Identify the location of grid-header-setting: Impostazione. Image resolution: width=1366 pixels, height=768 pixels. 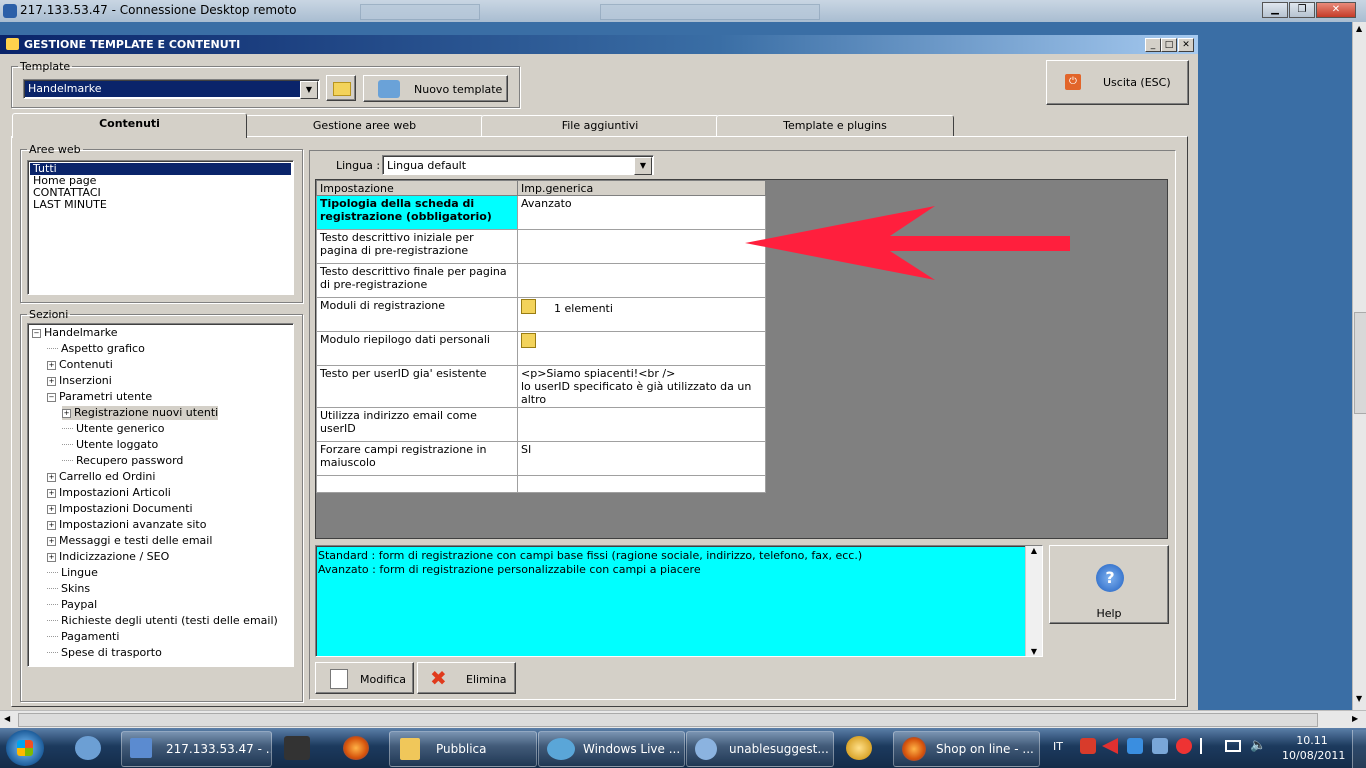
(417, 188).